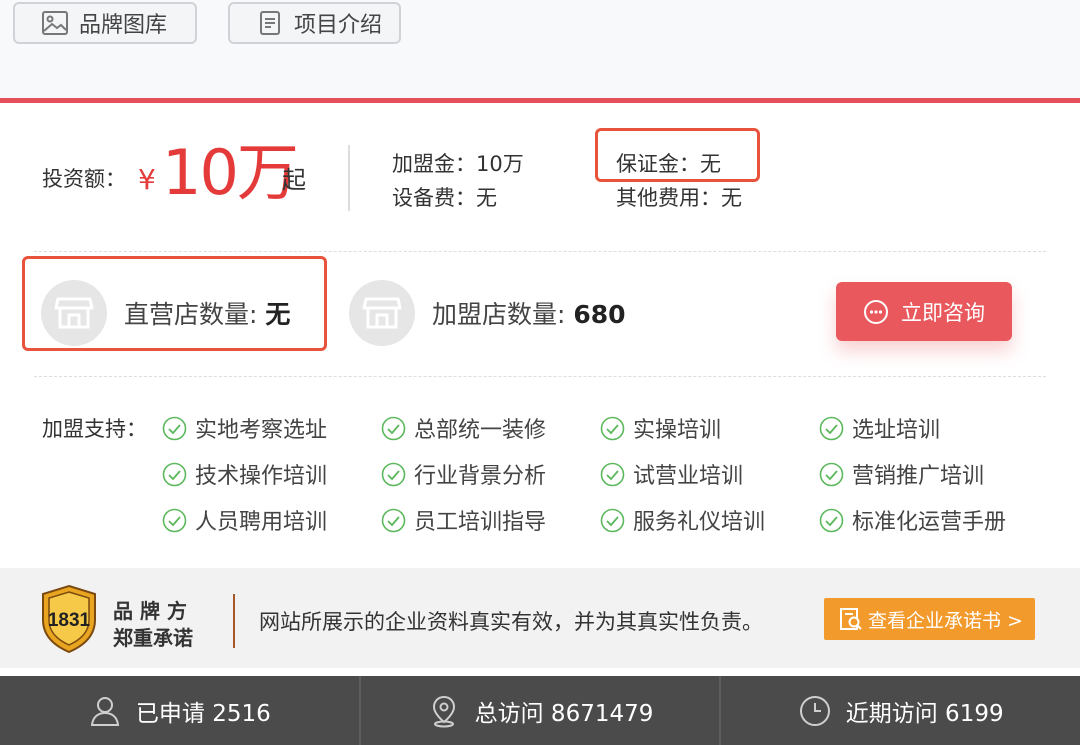  I want to click on franchise-store-label: 加盟店数量:, so click(503, 314).